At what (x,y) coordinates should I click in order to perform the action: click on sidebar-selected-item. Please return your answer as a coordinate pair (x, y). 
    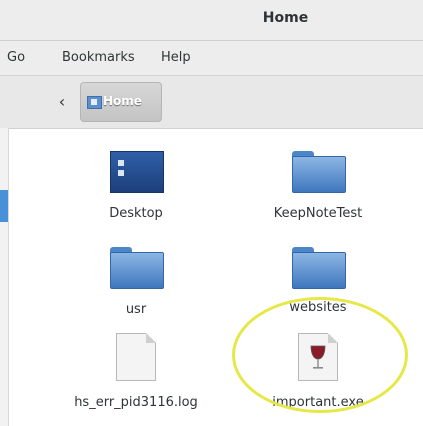
    Looking at the image, I should click on (4, 206).